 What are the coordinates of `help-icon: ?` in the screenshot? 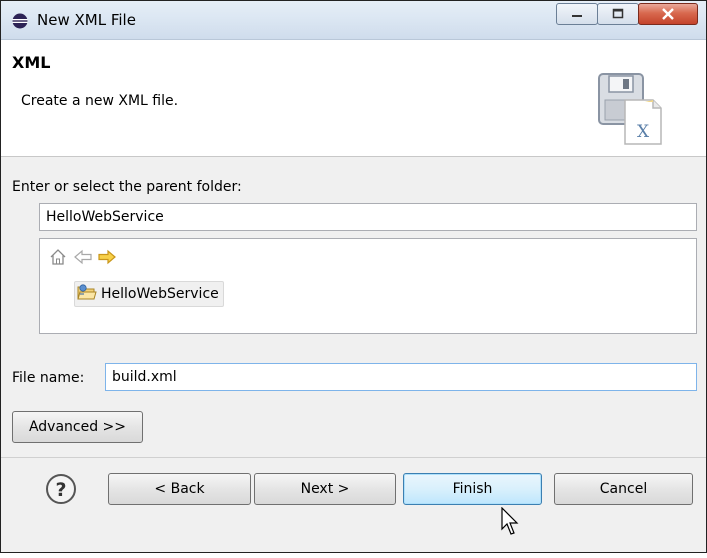 It's located at (61, 489).